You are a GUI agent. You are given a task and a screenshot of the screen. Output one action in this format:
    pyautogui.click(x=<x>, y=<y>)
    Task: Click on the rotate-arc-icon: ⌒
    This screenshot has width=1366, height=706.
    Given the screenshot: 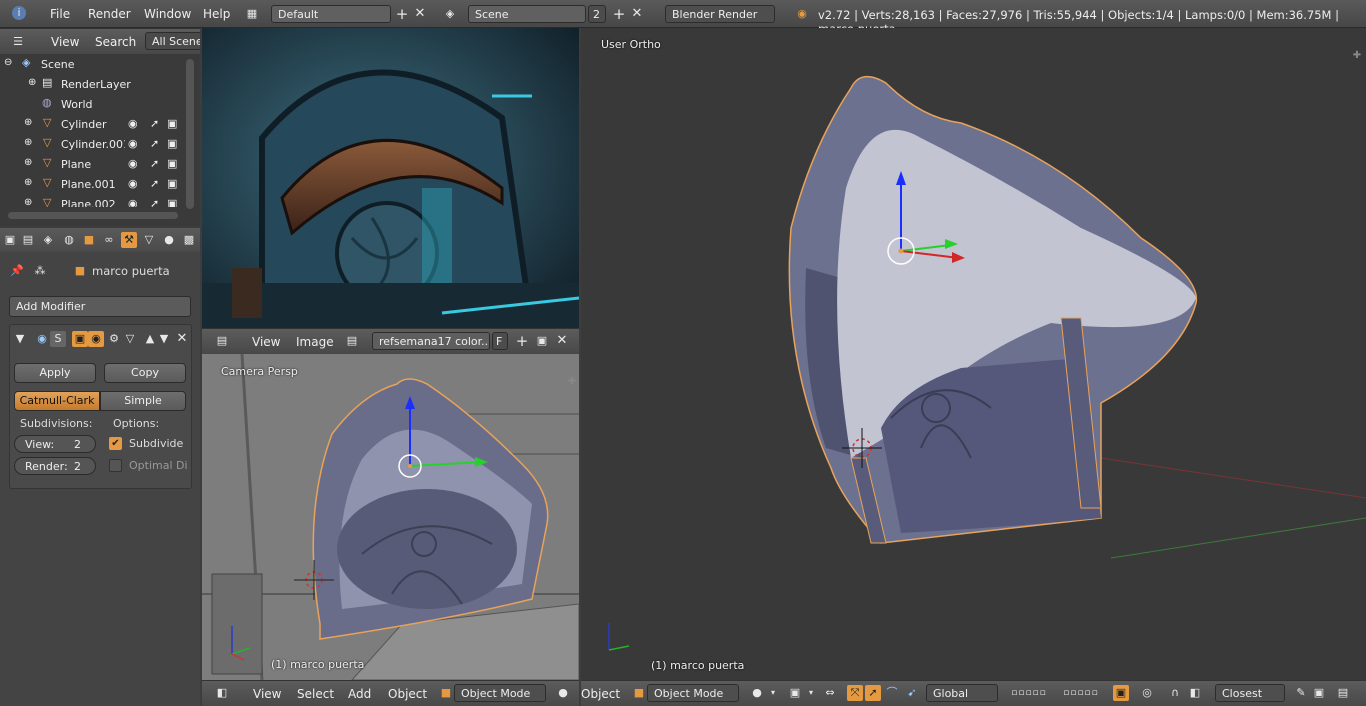 What is the action you would take?
    pyautogui.click(x=892, y=693)
    